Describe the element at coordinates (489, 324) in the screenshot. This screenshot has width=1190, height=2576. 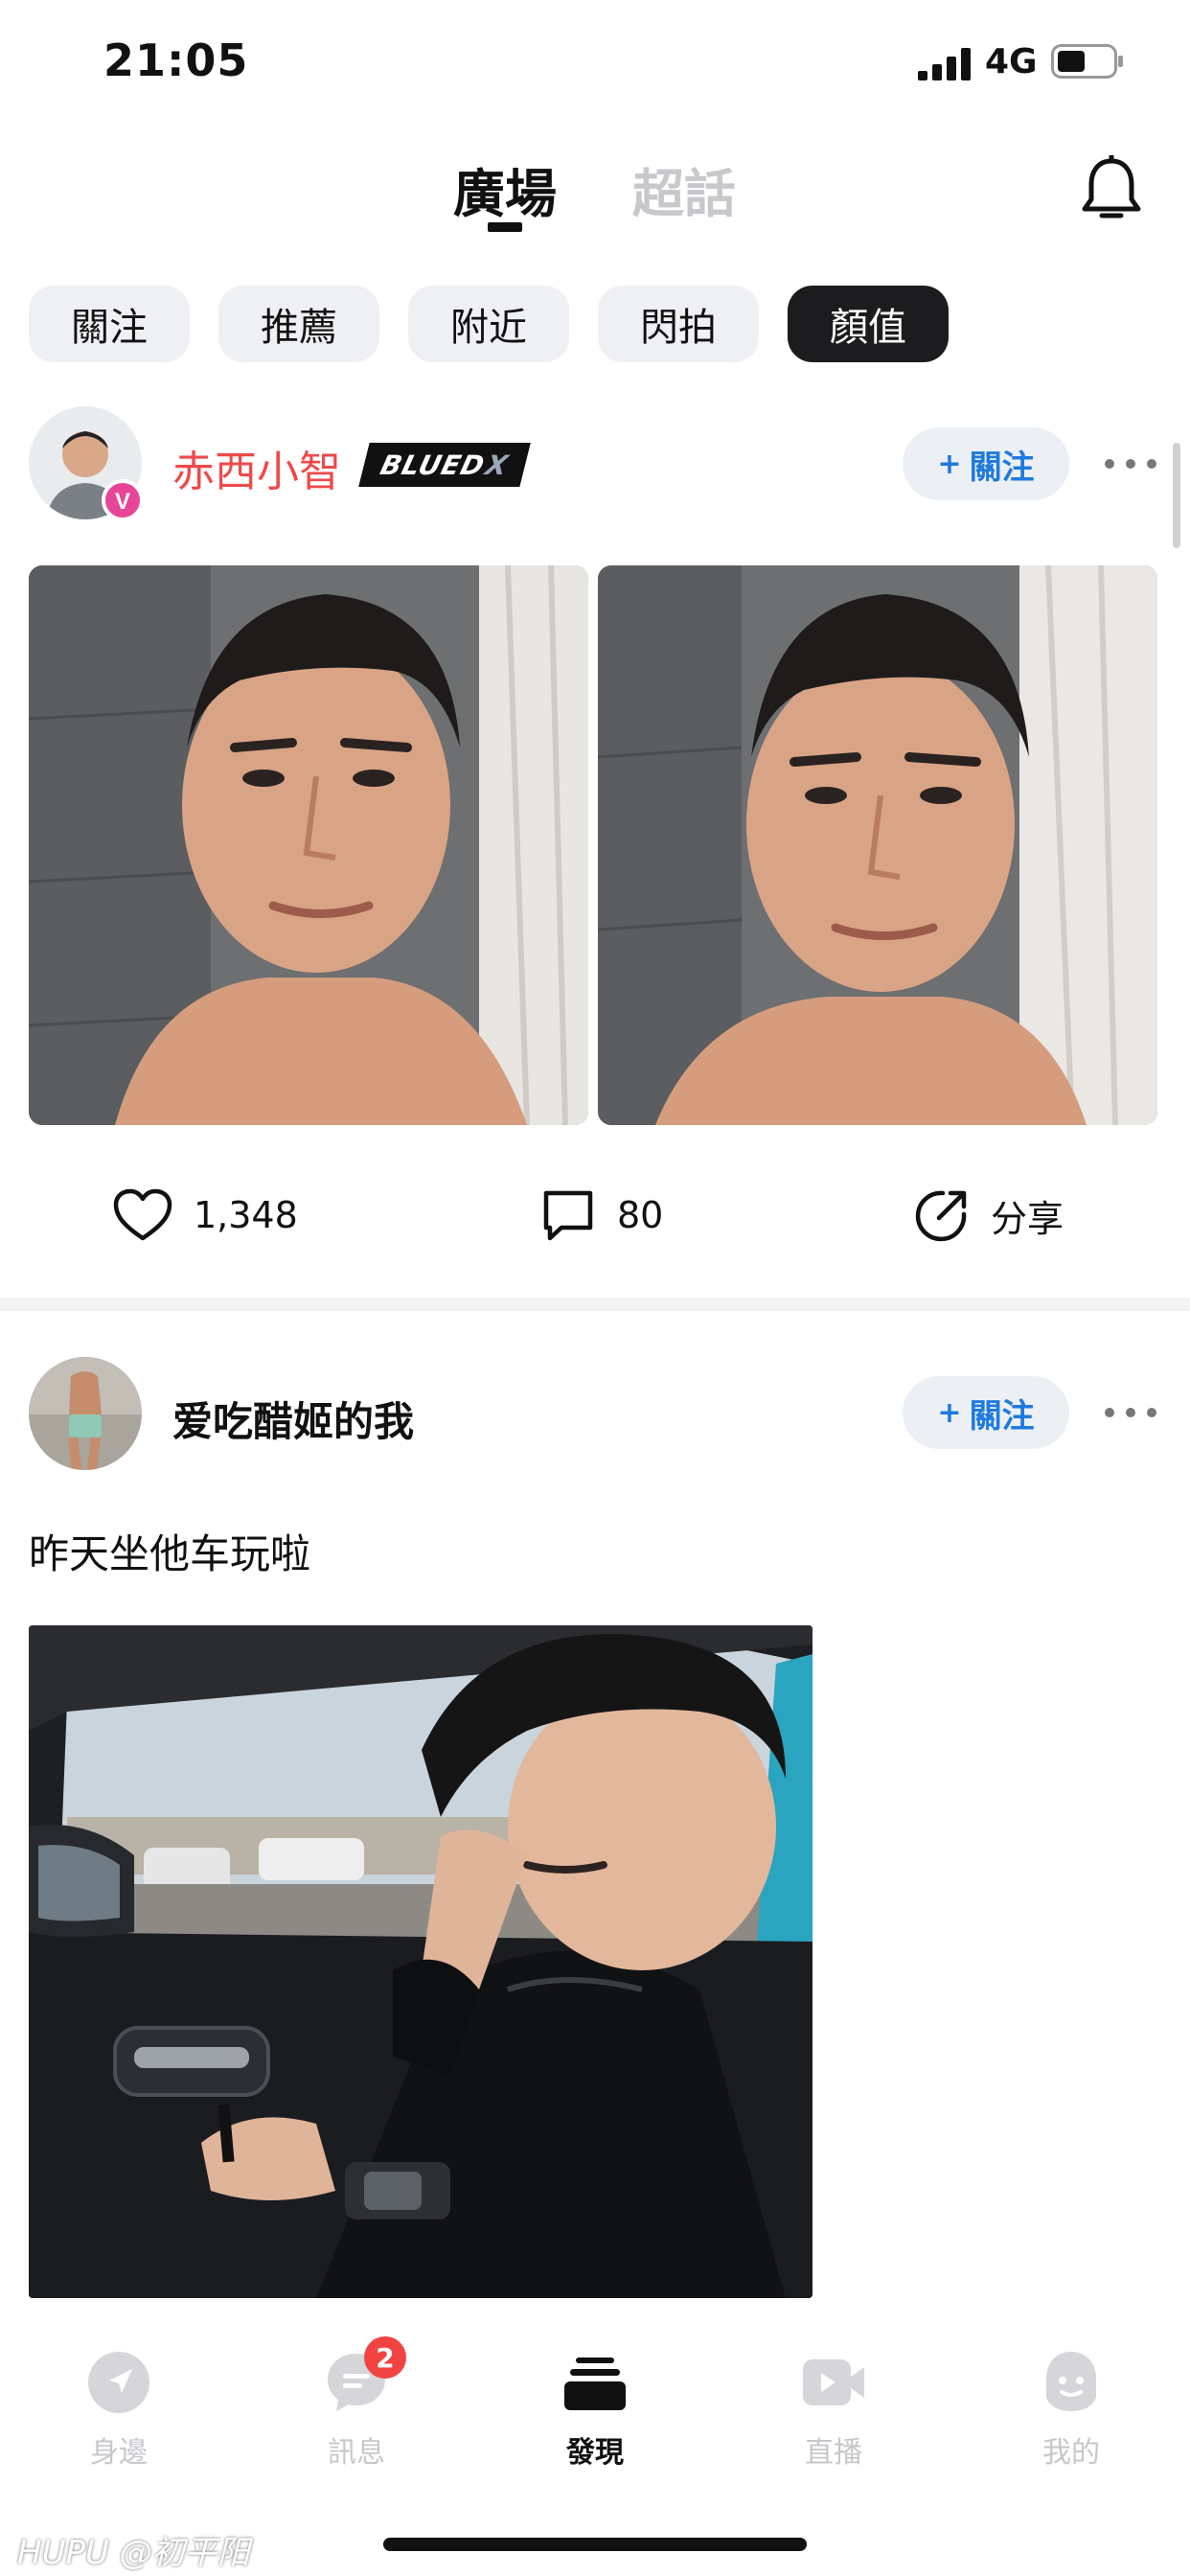
I see `chip-nearby: 附近` at that location.